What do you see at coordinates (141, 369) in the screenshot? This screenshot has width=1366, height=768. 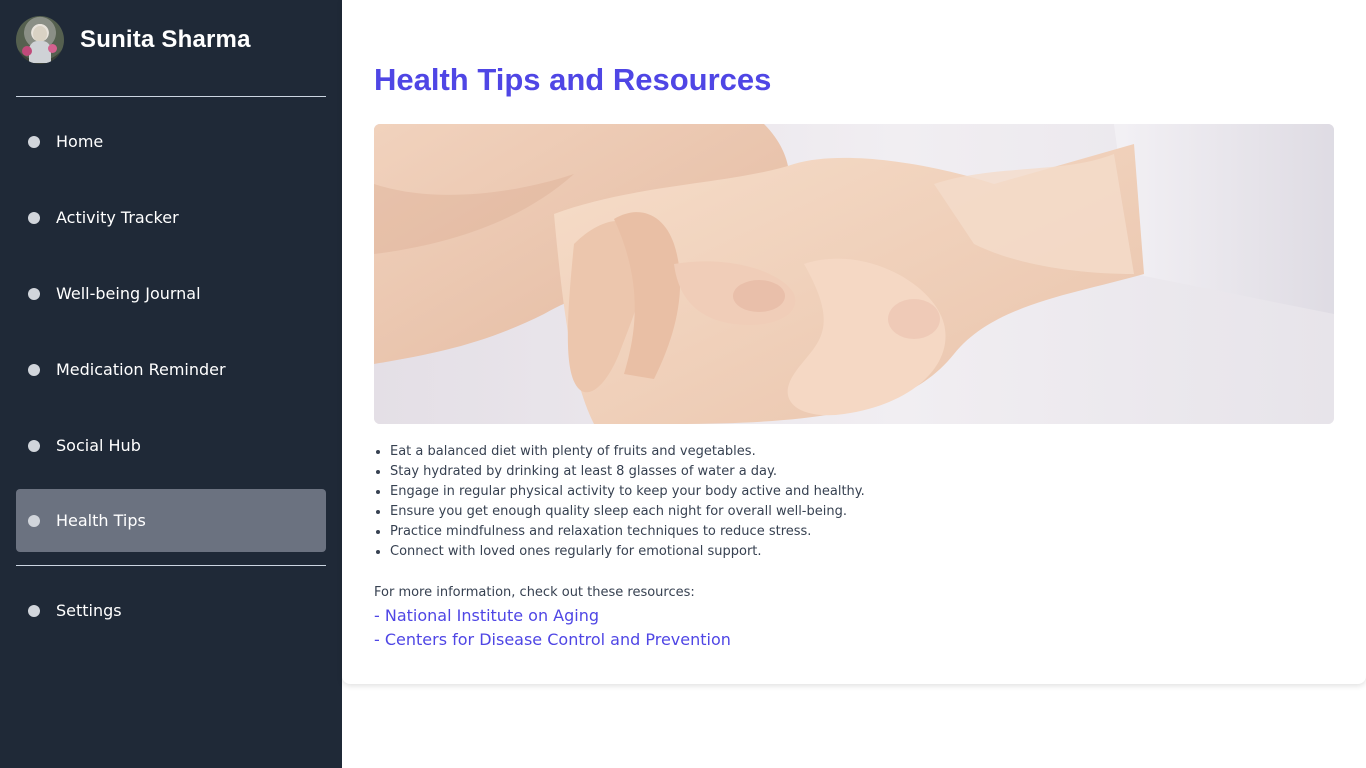 I see `sidebar-item-label: Medication Reminder` at bounding box center [141, 369].